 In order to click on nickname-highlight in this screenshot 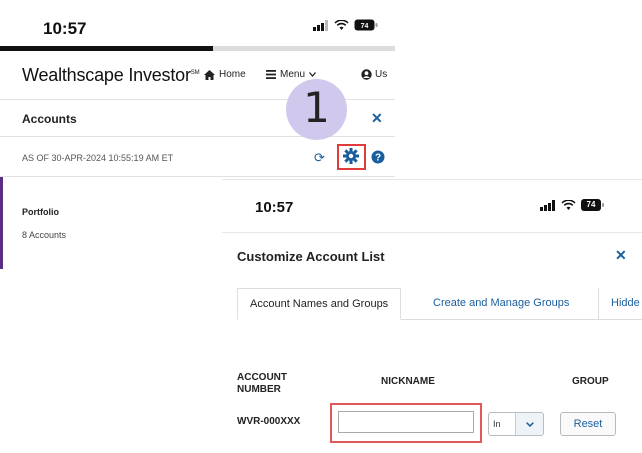, I will do `click(406, 423)`.